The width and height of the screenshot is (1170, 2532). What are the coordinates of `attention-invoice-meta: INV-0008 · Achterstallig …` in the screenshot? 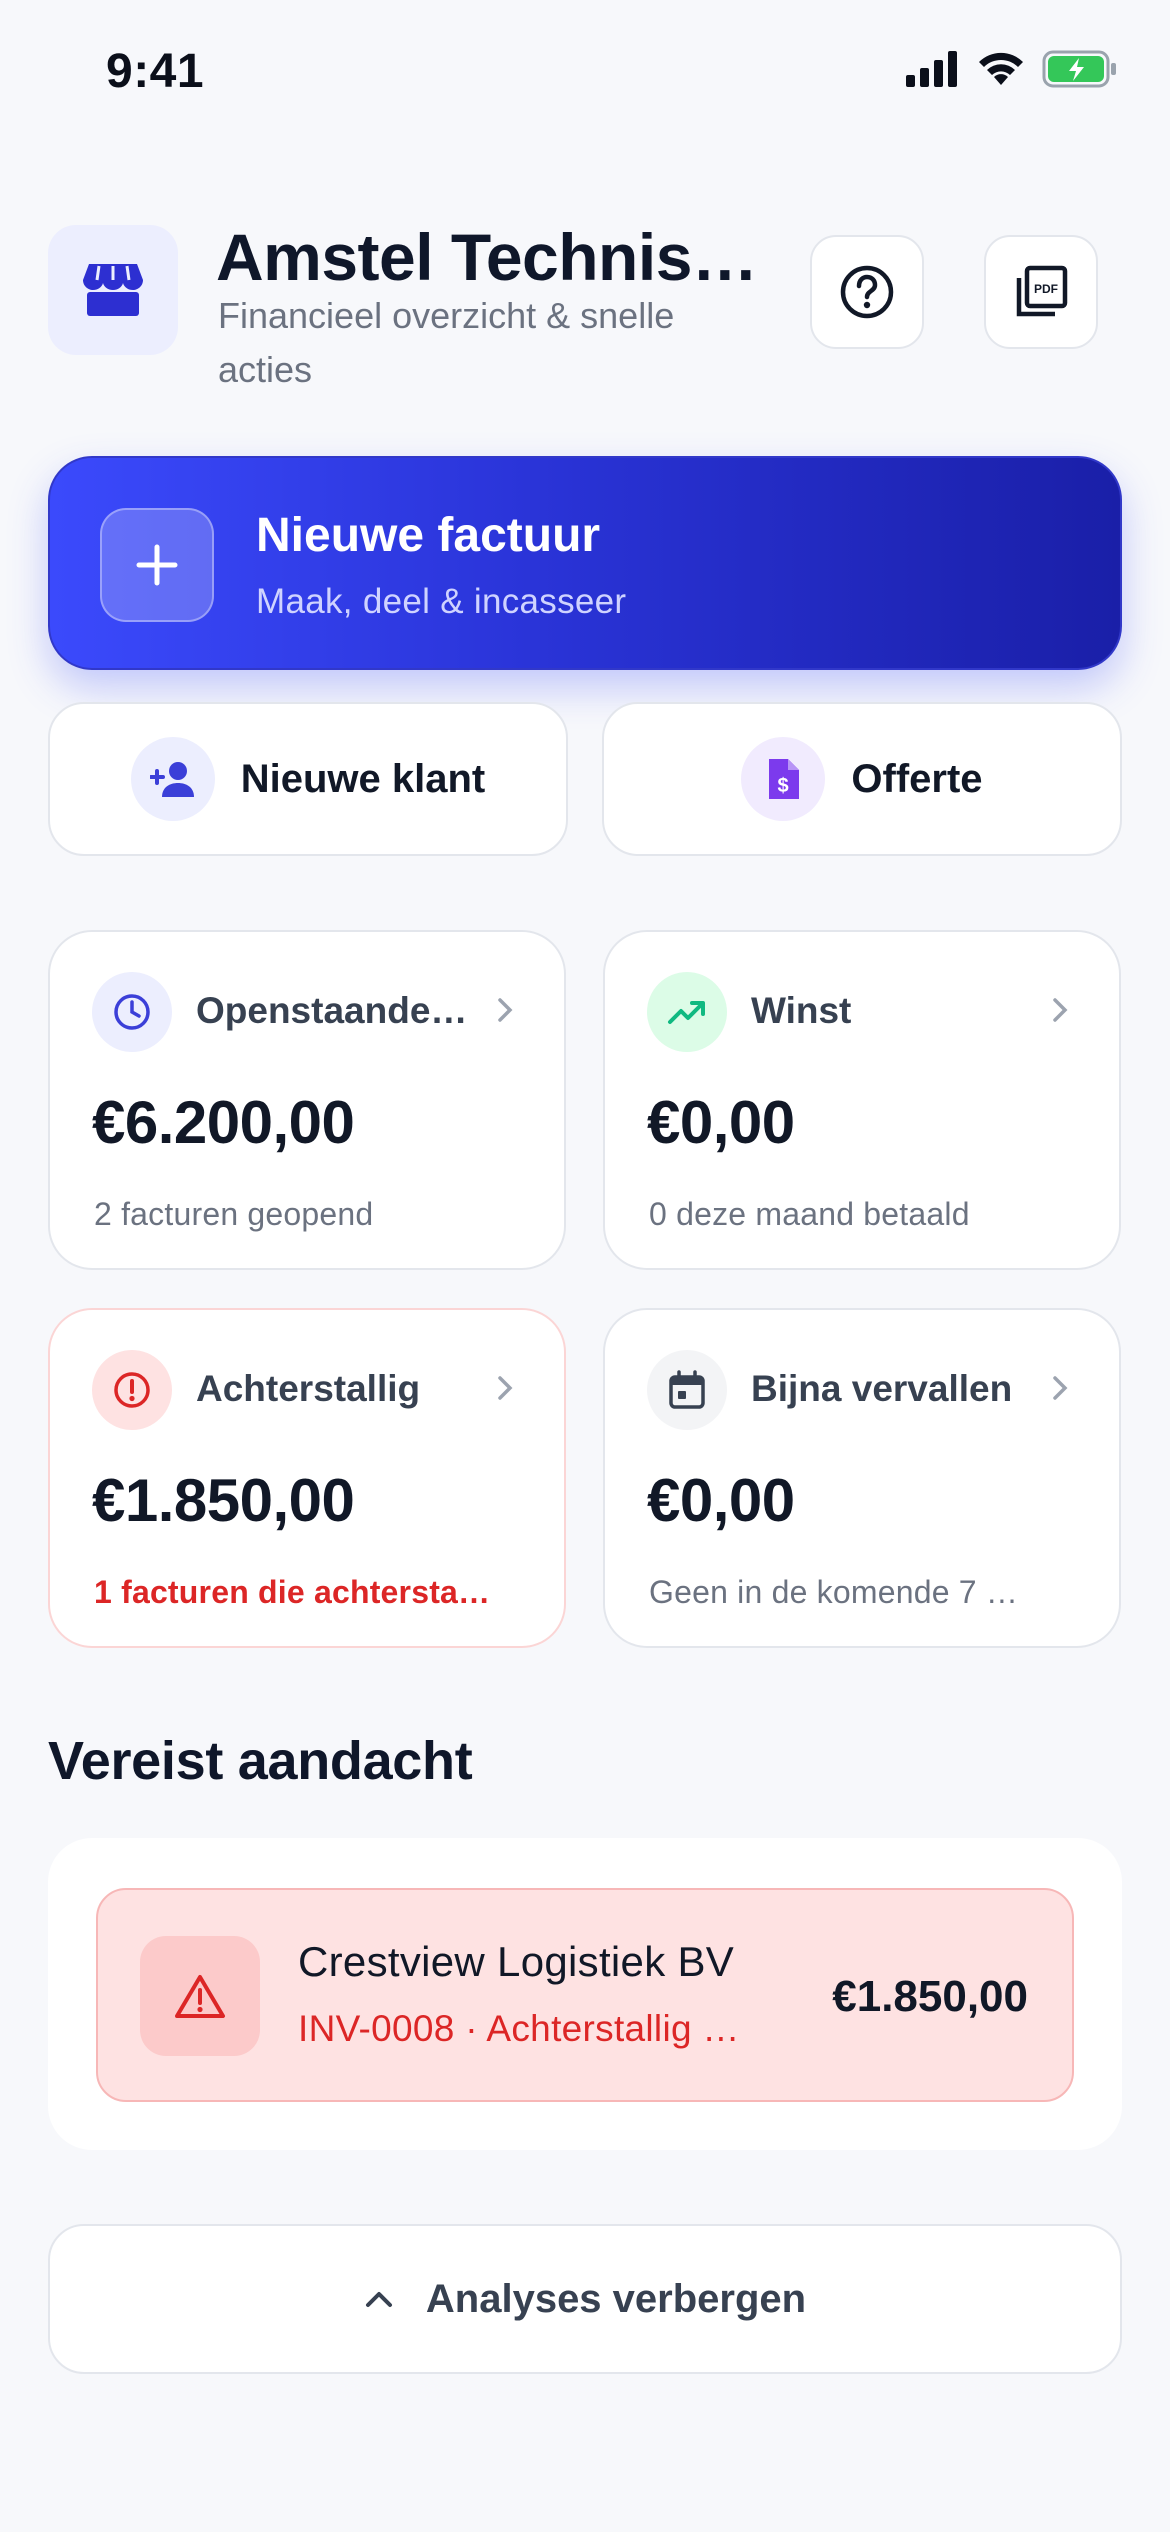 It's located at (519, 2028).